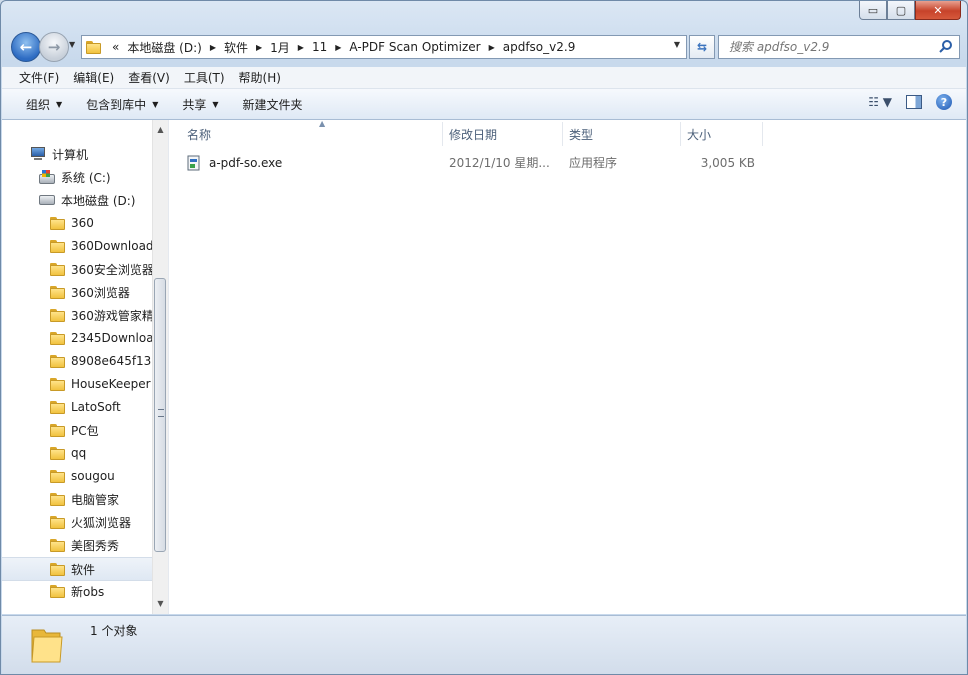 The height and width of the screenshot is (675, 968). What do you see at coordinates (199, 134) in the screenshot?
I see `column-header-label: 名称` at bounding box center [199, 134].